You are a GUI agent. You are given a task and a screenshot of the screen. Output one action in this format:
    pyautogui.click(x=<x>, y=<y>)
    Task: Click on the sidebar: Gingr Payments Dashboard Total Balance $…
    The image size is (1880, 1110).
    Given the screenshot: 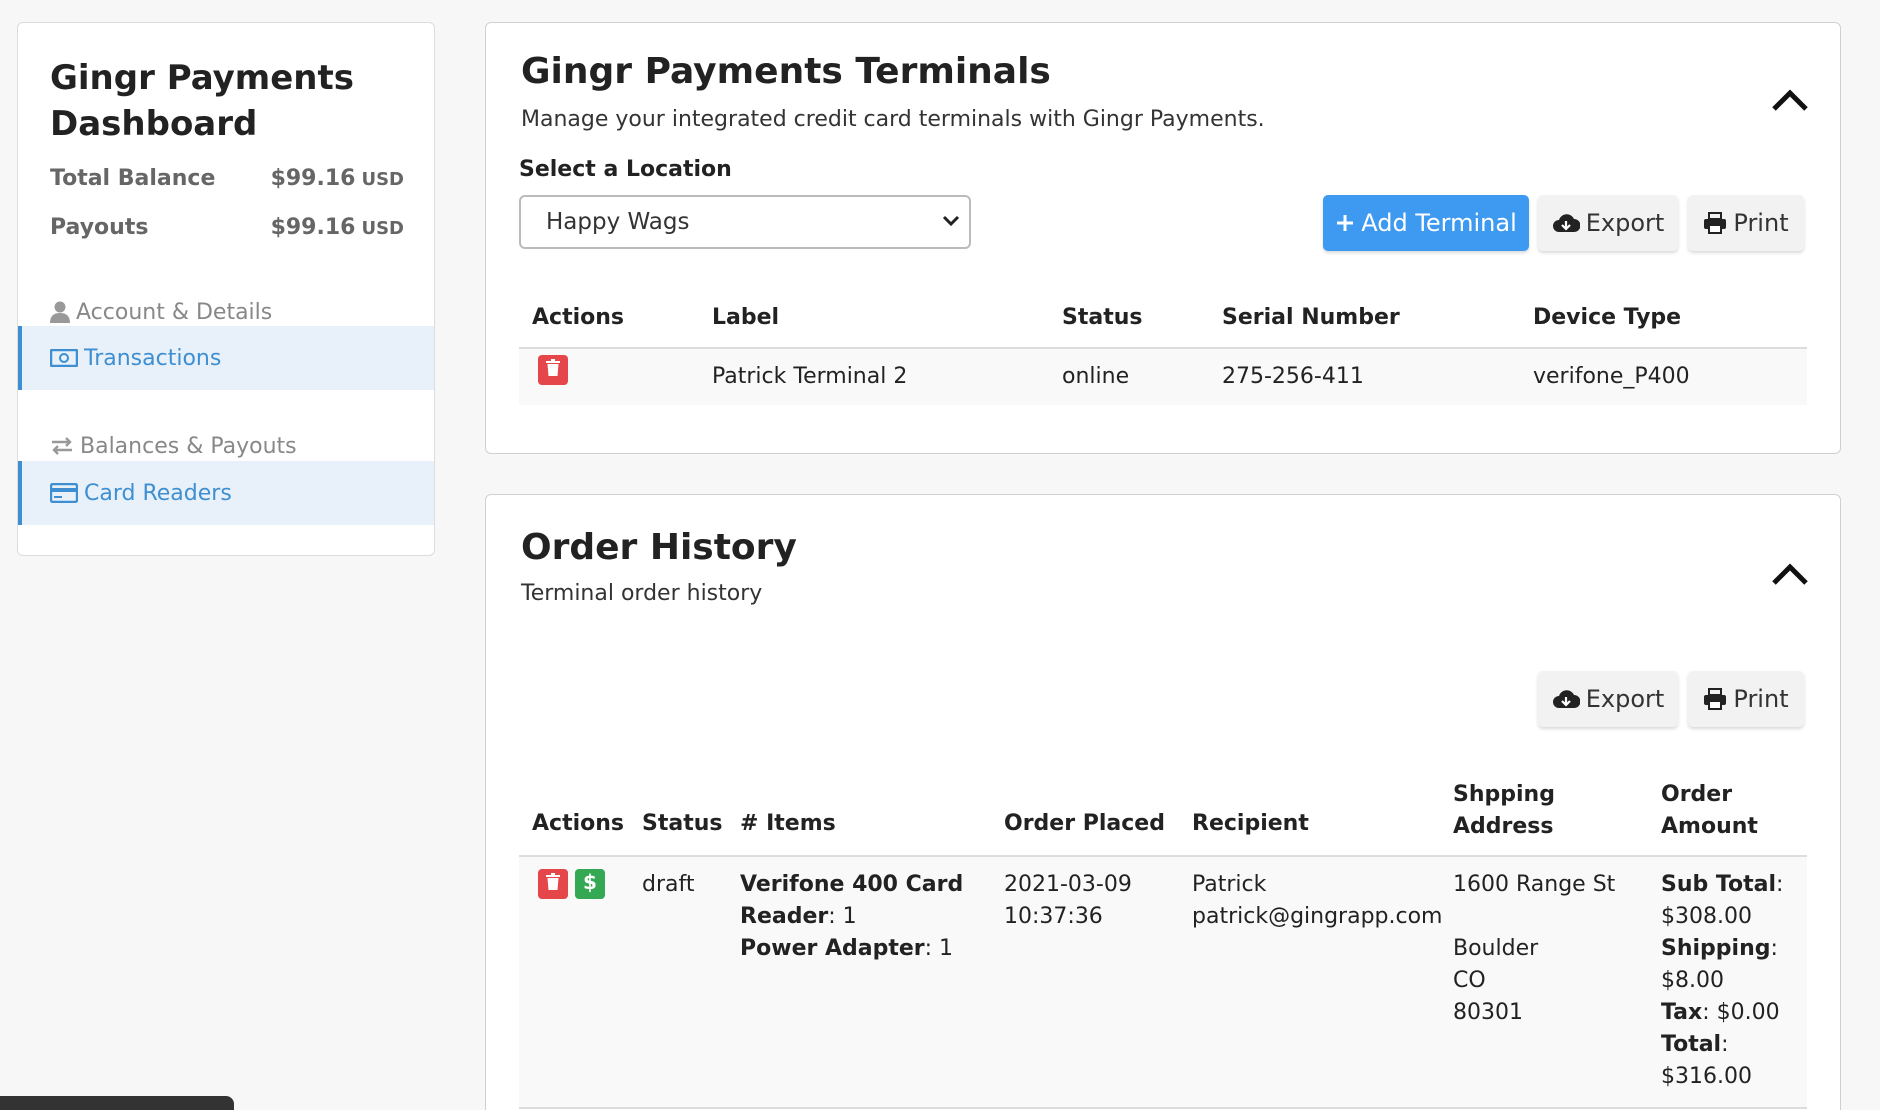 What is the action you would take?
    pyautogui.click(x=226, y=289)
    